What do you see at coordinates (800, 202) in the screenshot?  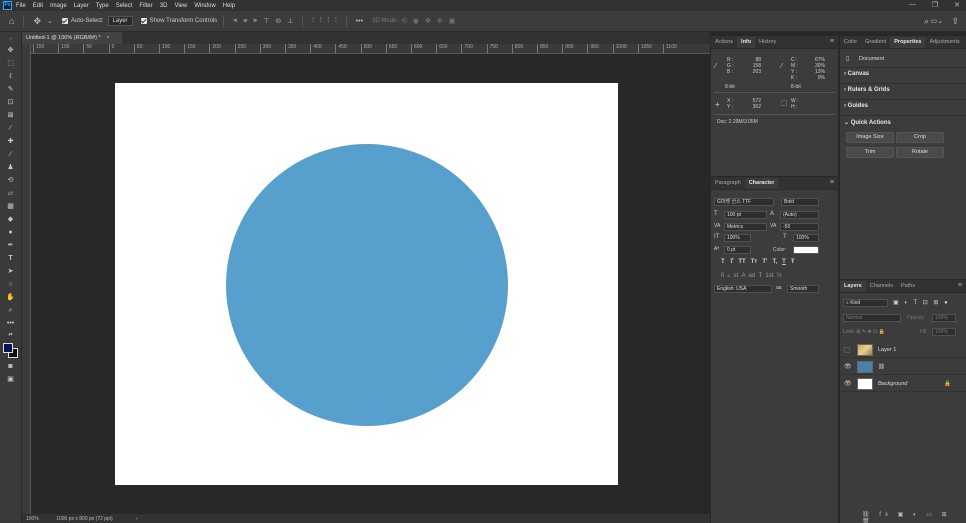 I see `font-style-select: Bold` at bounding box center [800, 202].